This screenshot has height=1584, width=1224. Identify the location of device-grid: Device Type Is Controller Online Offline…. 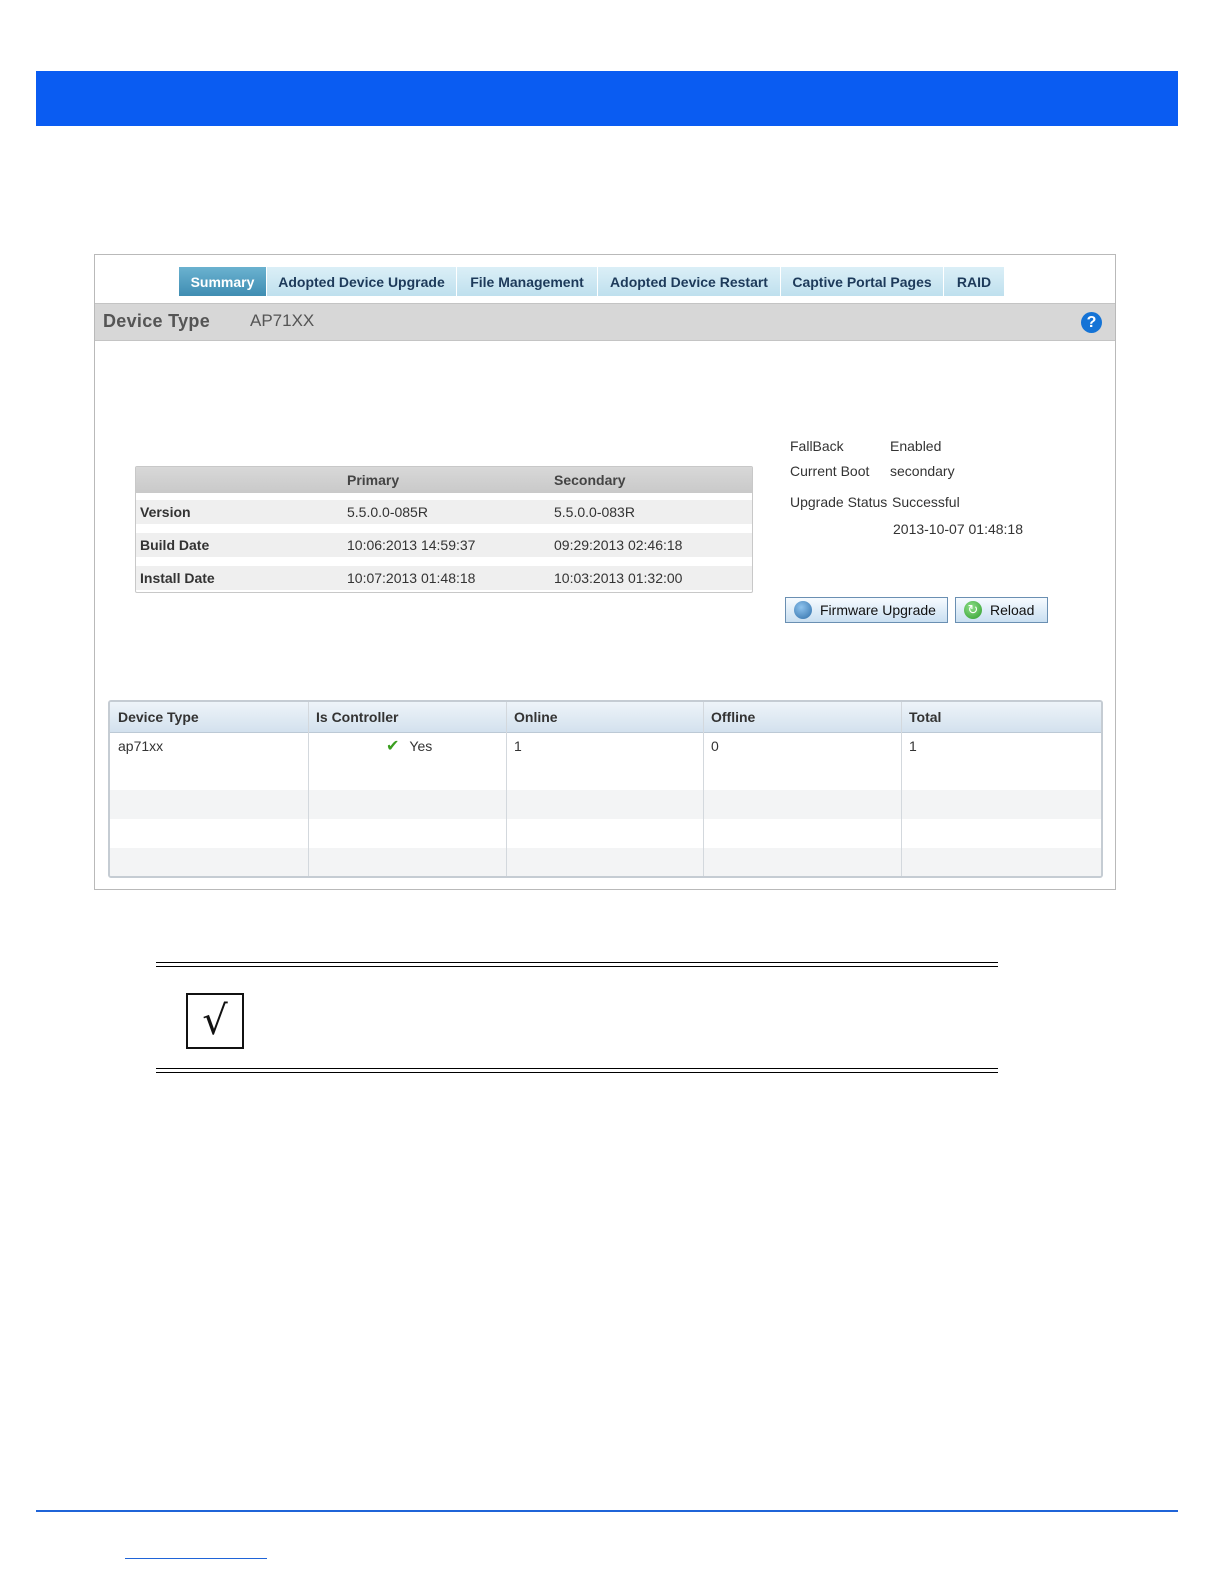
(605, 789).